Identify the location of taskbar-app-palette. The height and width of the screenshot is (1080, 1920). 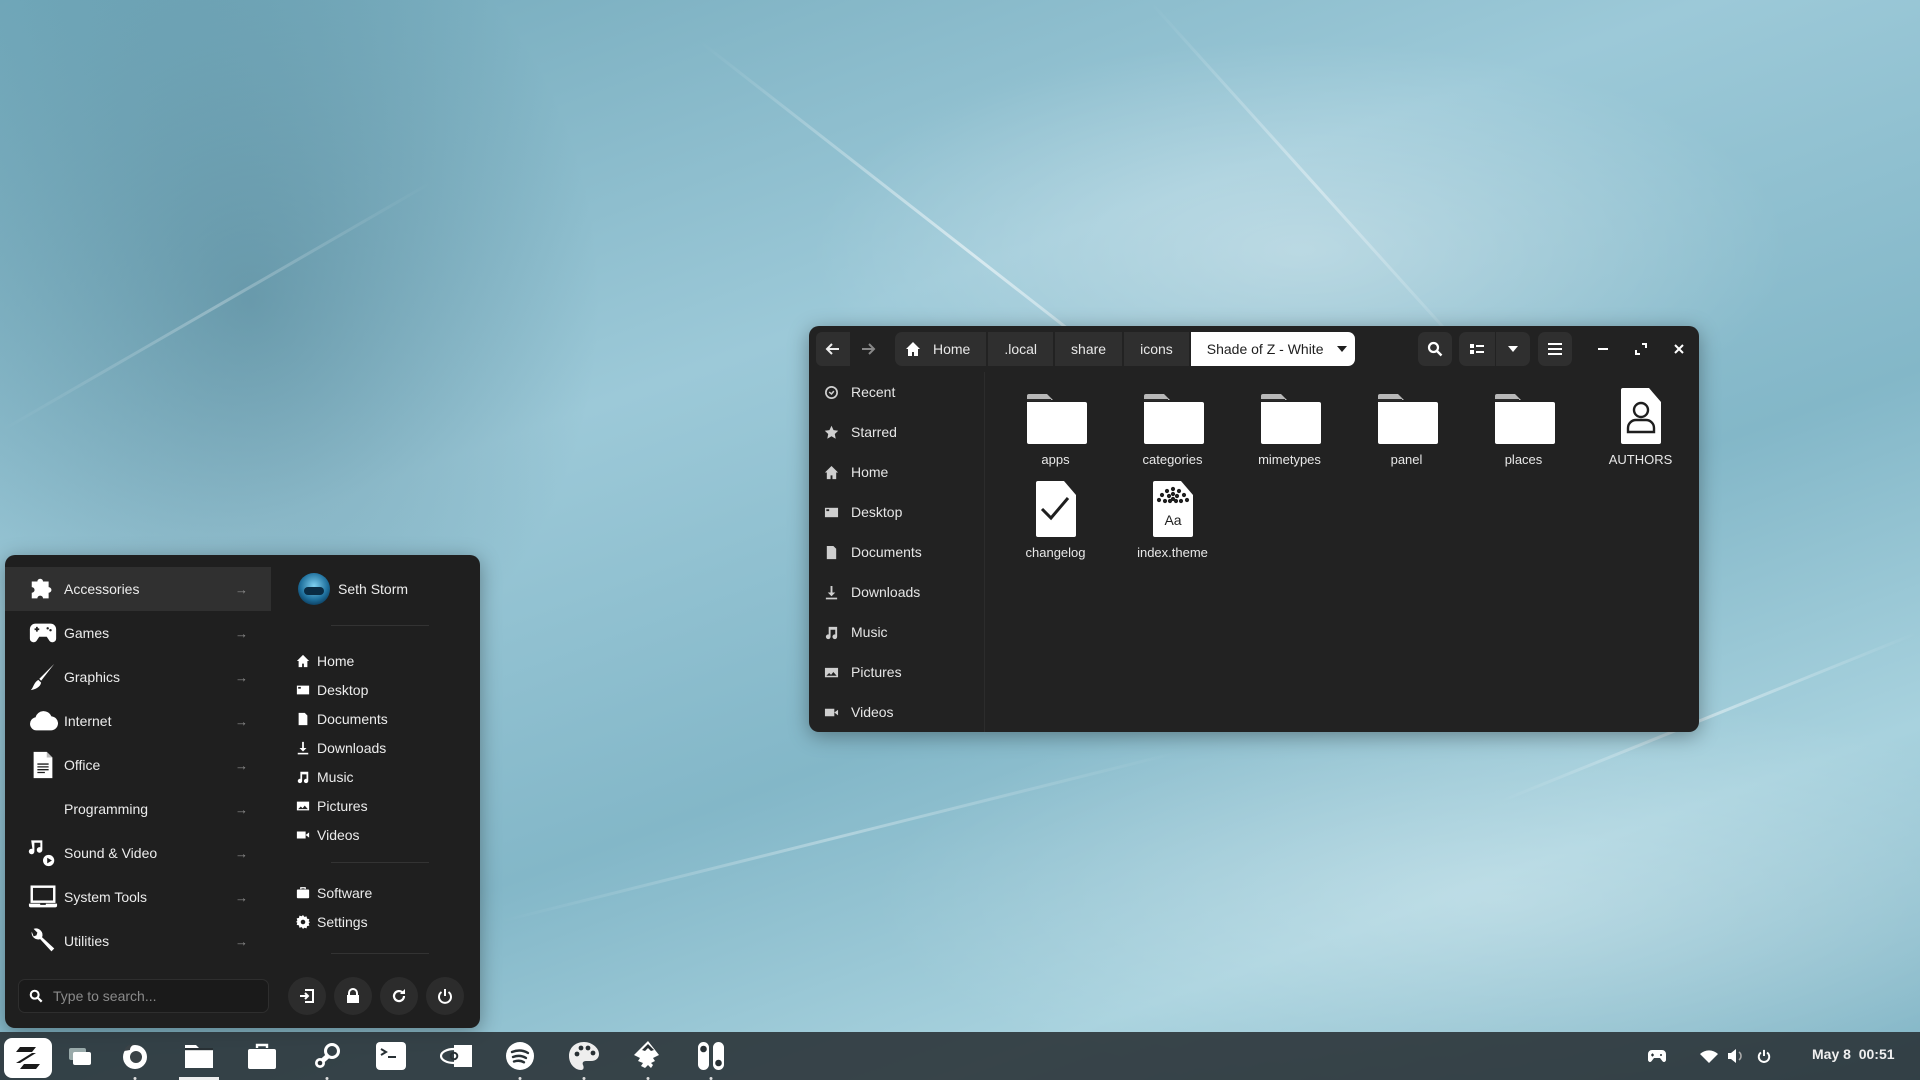
(584, 1059).